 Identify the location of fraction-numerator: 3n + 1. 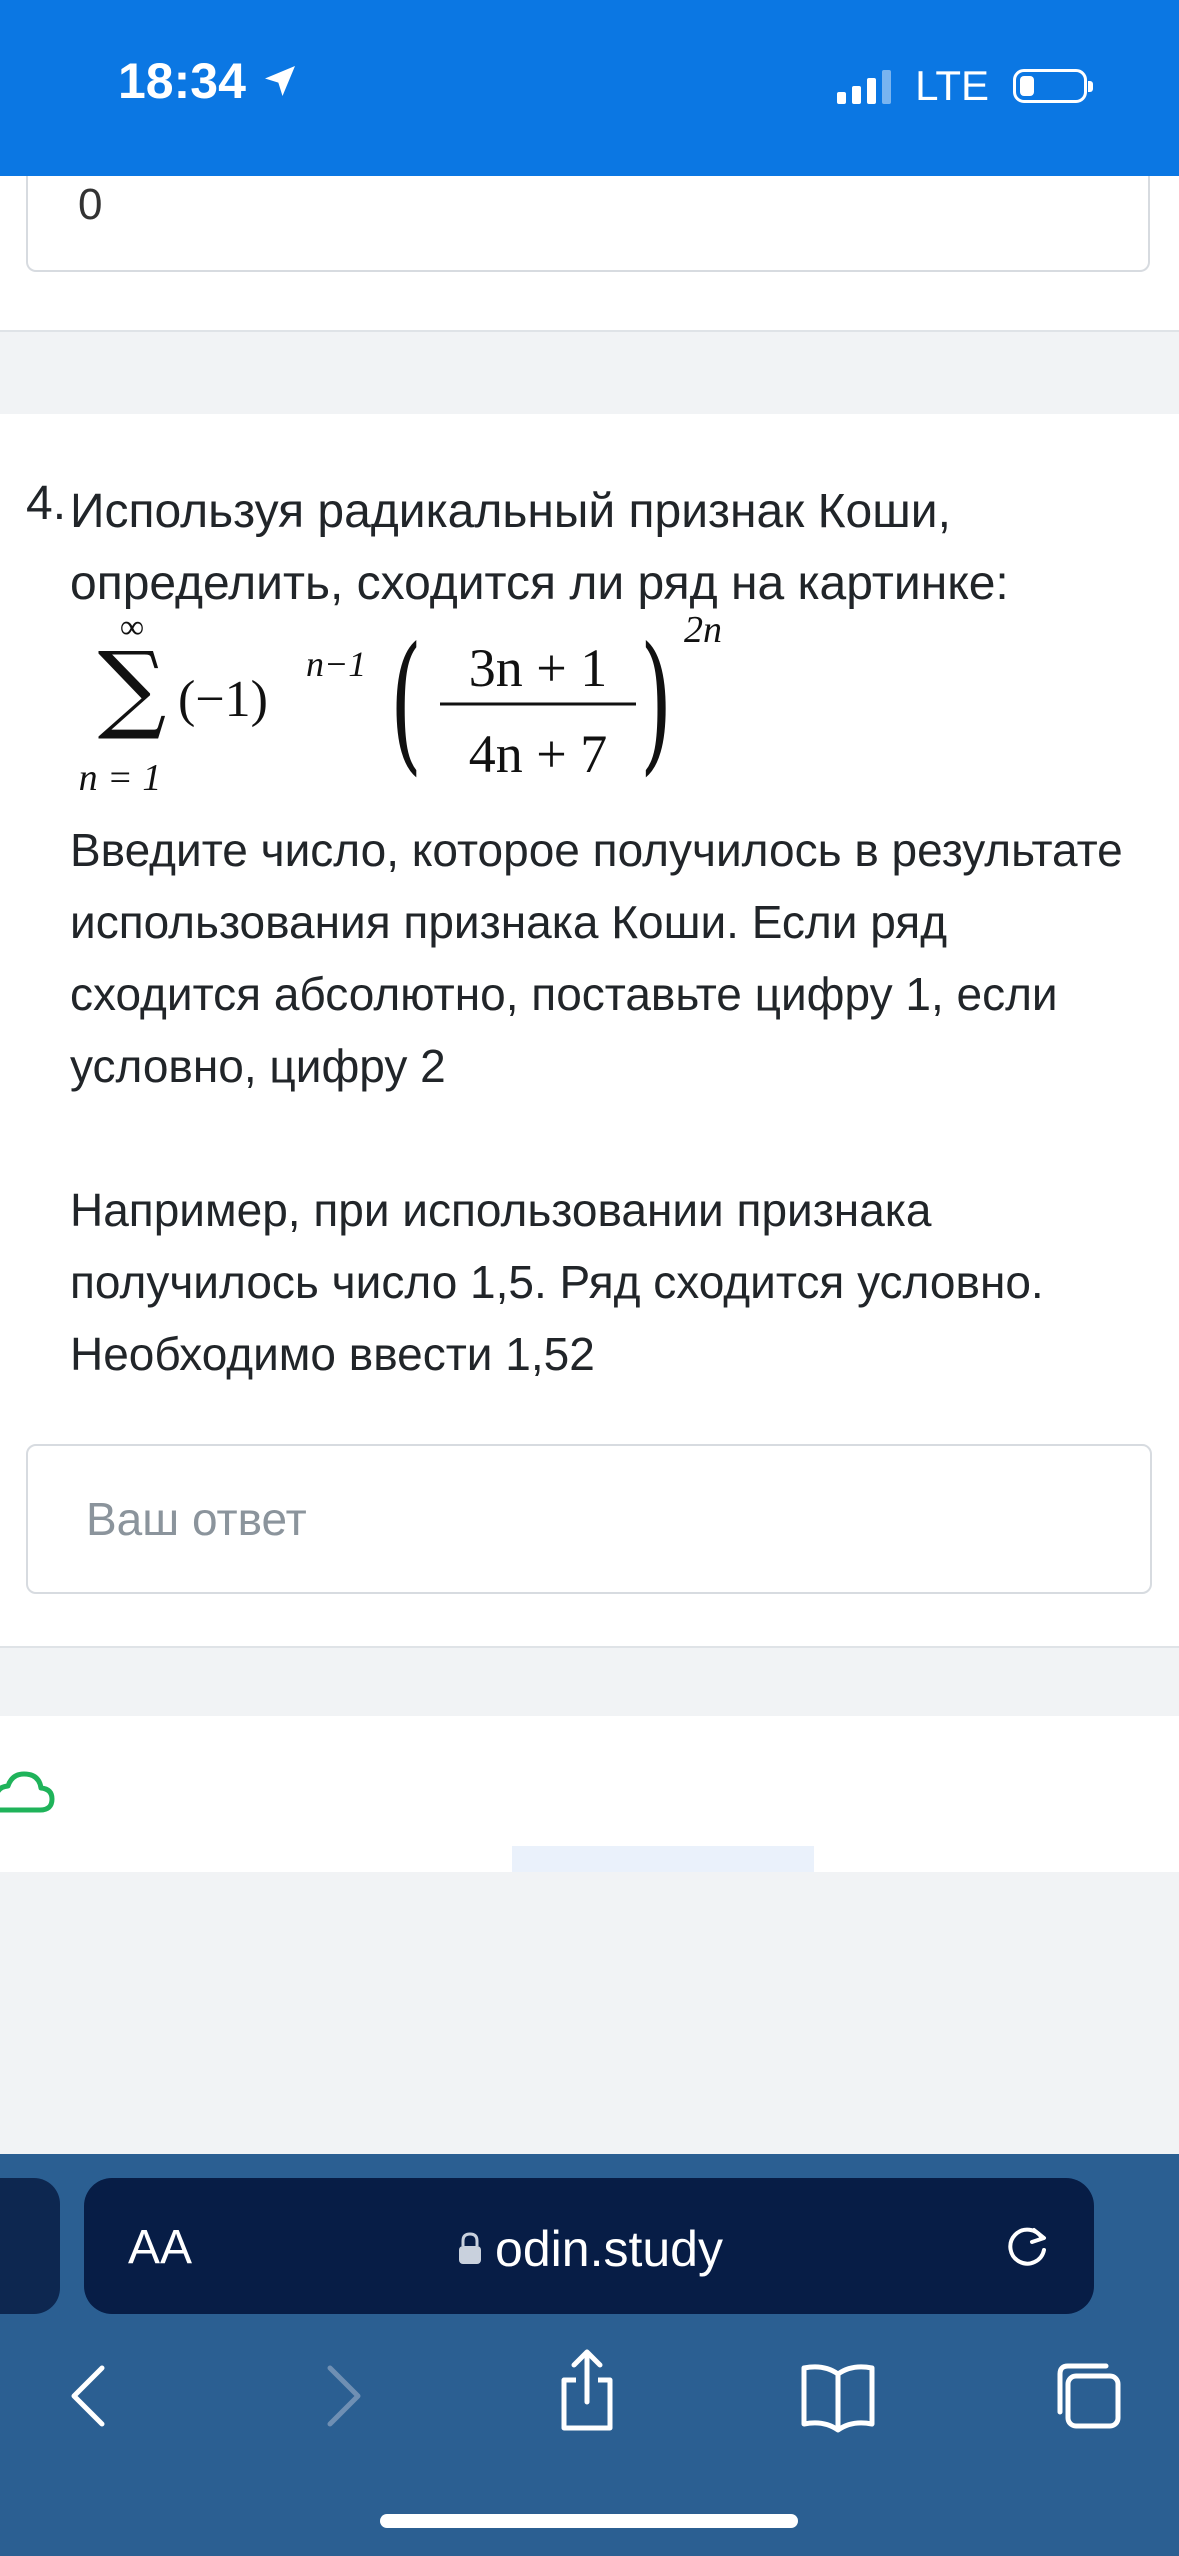
(538, 668).